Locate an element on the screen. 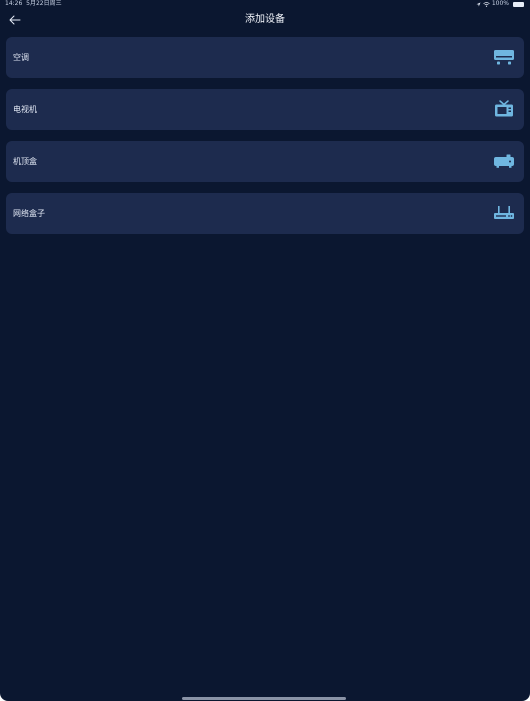  status-time: 14:26 5月22日周三 is located at coordinates (33, 4).